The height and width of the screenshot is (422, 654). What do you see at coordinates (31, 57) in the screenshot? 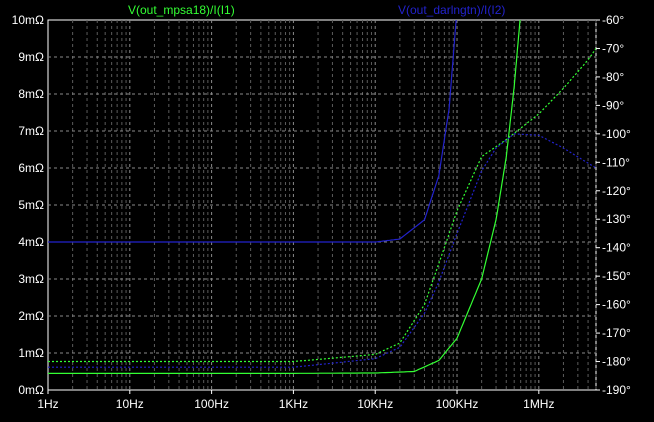
I see `y-left-tick-label: 9mΩ` at bounding box center [31, 57].